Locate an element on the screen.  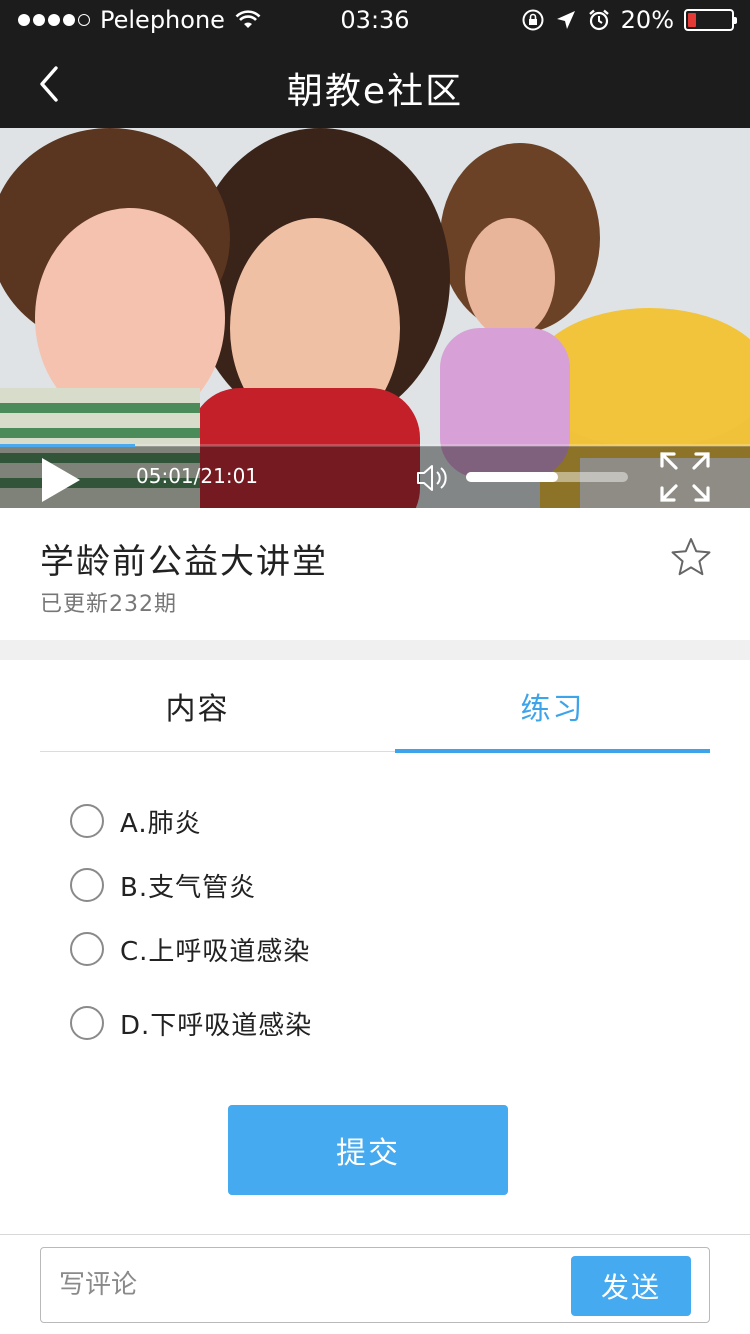
video-time: 05:01/21:01 is located at coordinates (197, 476).